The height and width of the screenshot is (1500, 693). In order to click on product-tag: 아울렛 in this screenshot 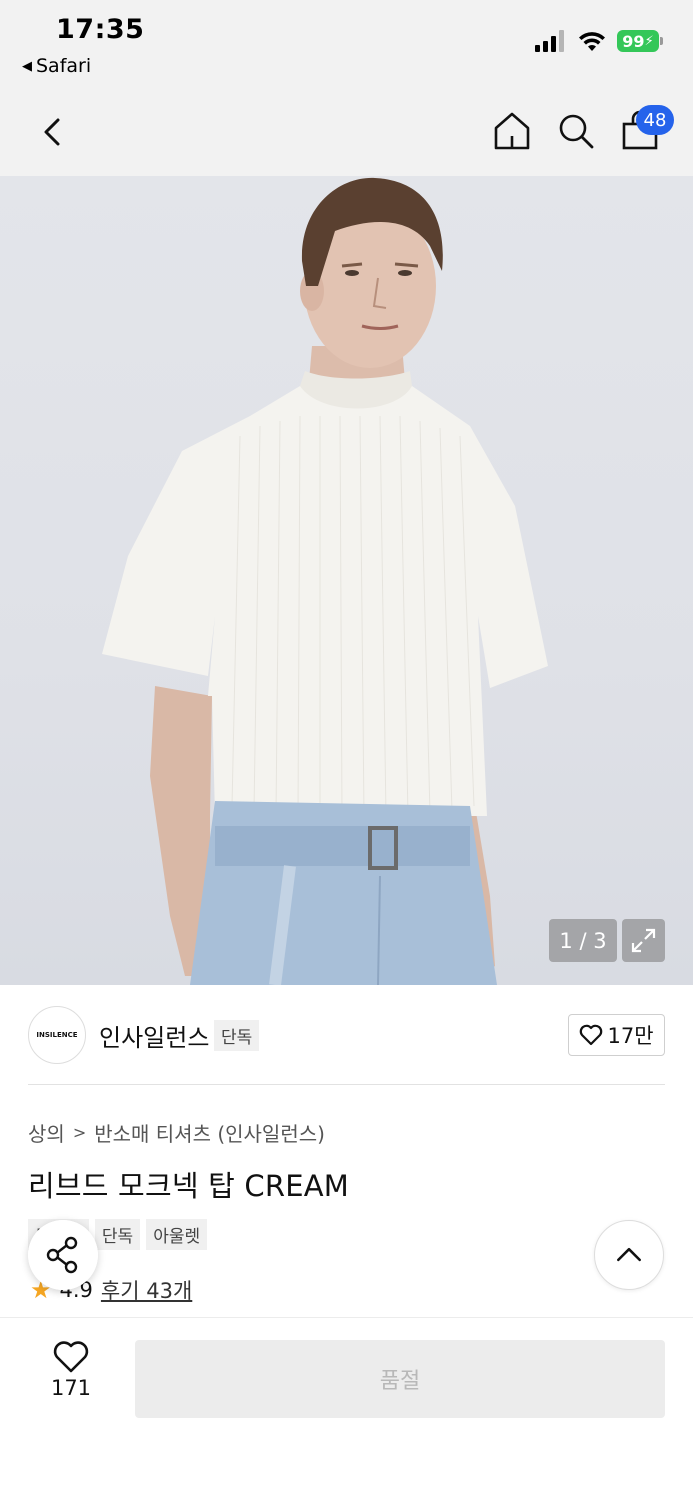, I will do `click(177, 1234)`.